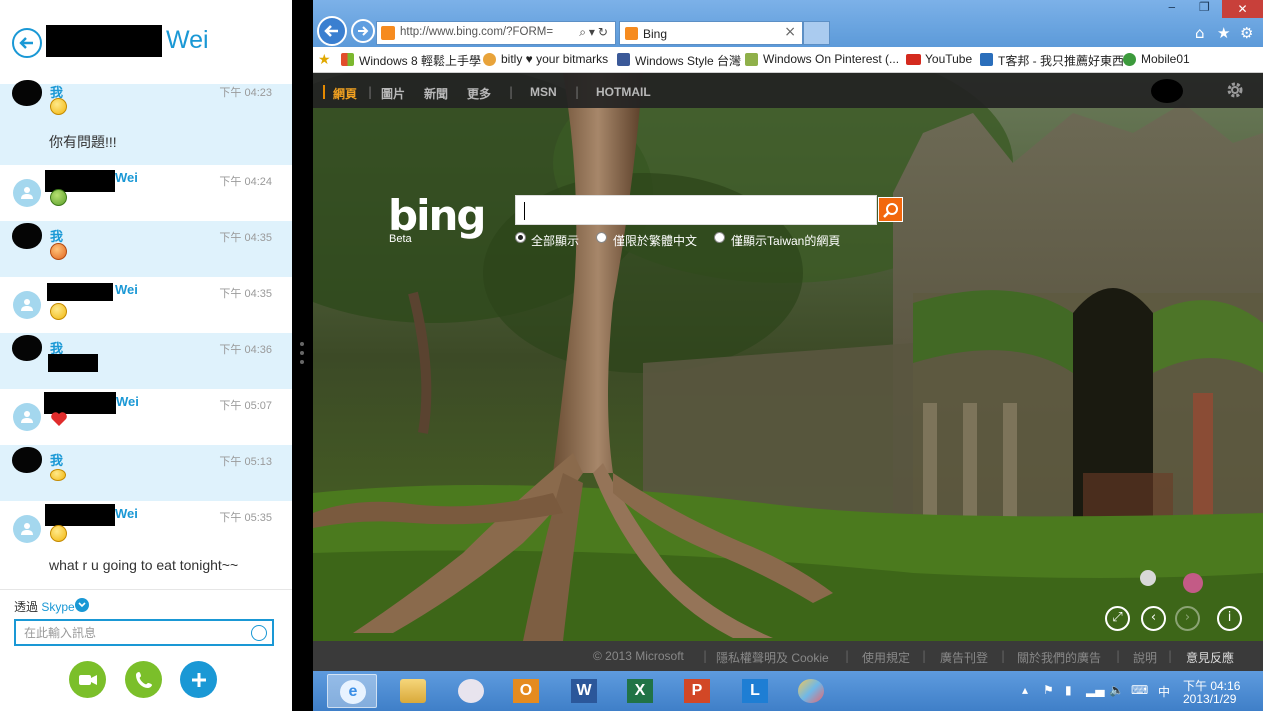 The image size is (1263, 711). I want to click on volume-icon: 🔈, so click(1116, 690).